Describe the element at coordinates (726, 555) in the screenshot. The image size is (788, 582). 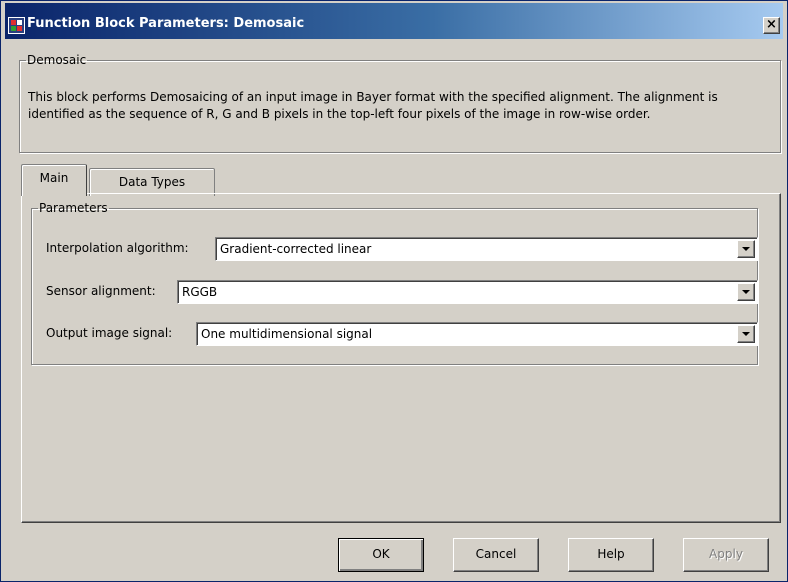
I see `apply-button: Apply` at that location.